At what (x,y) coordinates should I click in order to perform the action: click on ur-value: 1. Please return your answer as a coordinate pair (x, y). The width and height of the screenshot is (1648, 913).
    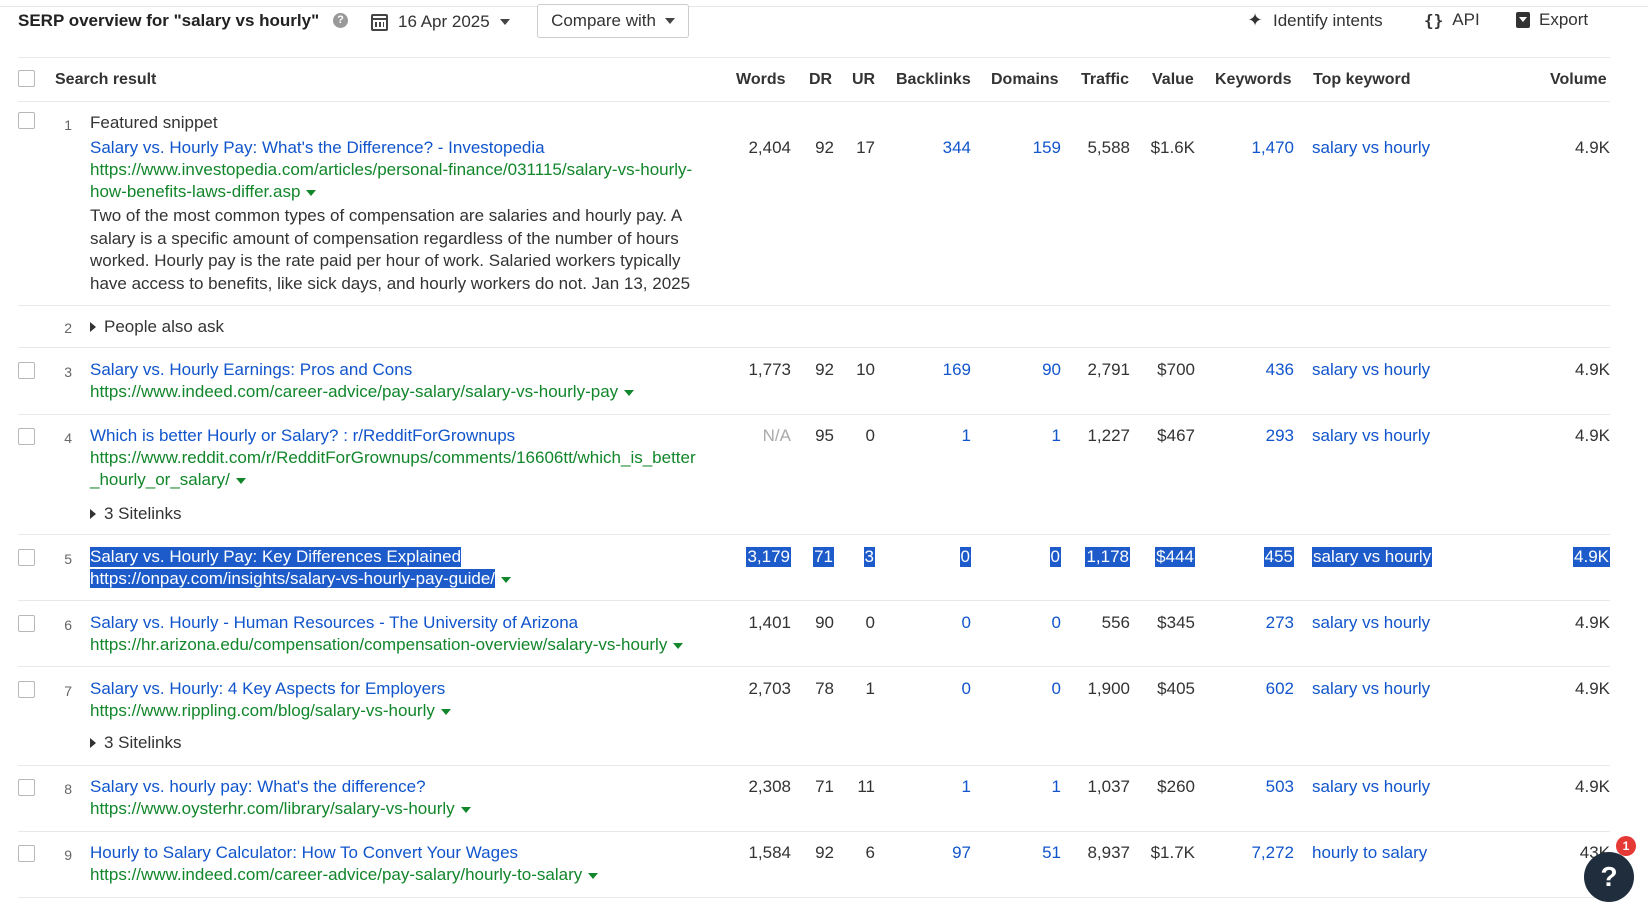
    Looking at the image, I should click on (870, 688).